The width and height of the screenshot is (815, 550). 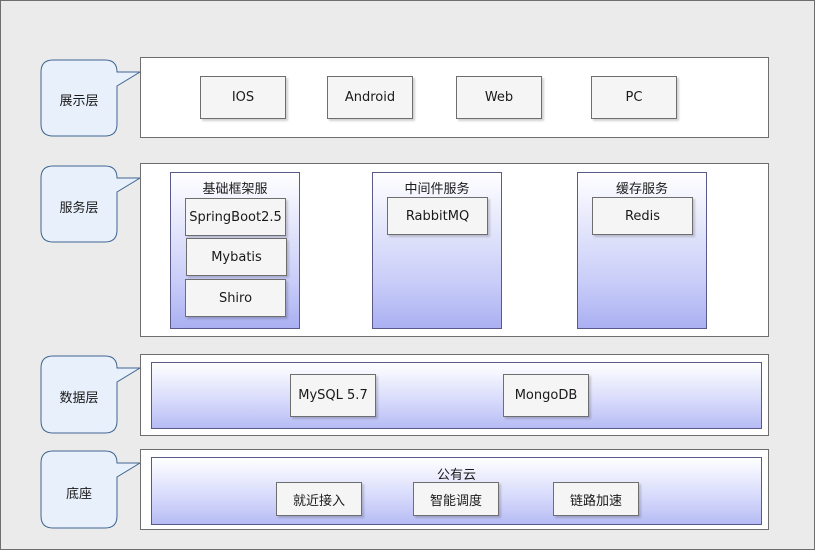 What do you see at coordinates (235, 217) in the screenshot?
I see `service-item-springboot: SpringBoot2.5` at bounding box center [235, 217].